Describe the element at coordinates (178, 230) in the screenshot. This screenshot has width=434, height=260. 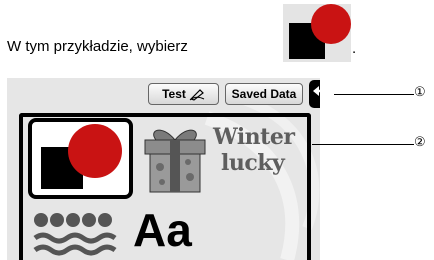
I see `pattern-letters-aa: Aa` at that location.